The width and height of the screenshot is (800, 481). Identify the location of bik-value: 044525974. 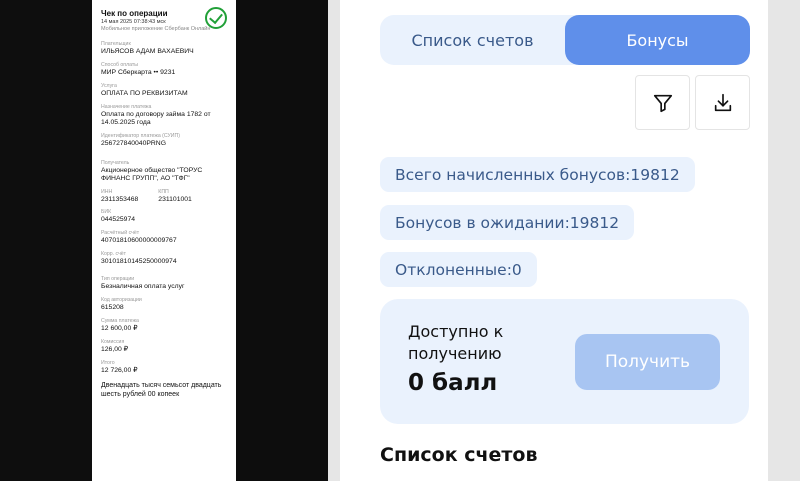
(118, 219).